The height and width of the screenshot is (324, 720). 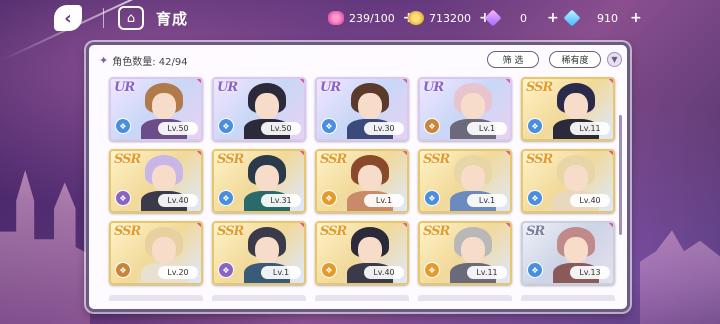 What do you see at coordinates (103, 18) in the screenshot?
I see `header-divider` at bounding box center [103, 18].